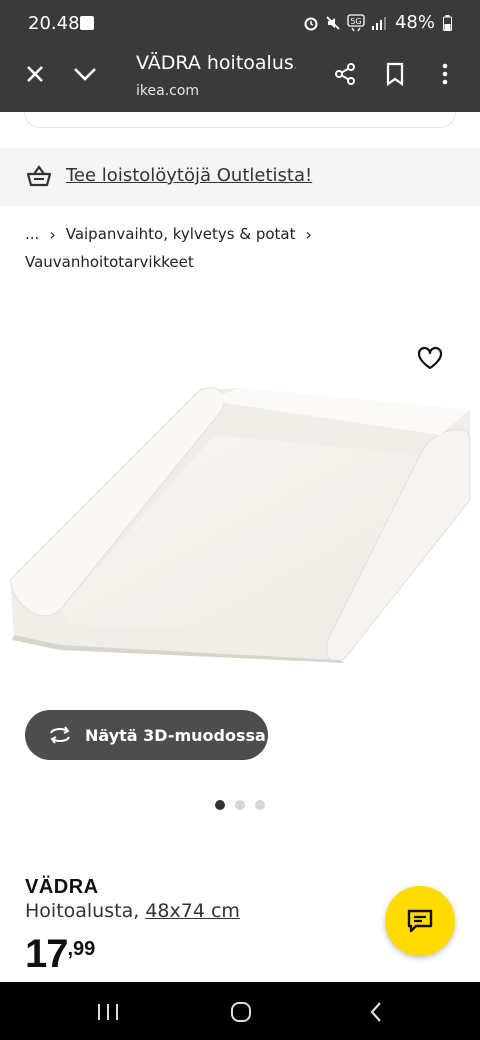  What do you see at coordinates (189, 175) in the screenshot?
I see `outlet-link: Tee loistolöytöjä Outletista!` at bounding box center [189, 175].